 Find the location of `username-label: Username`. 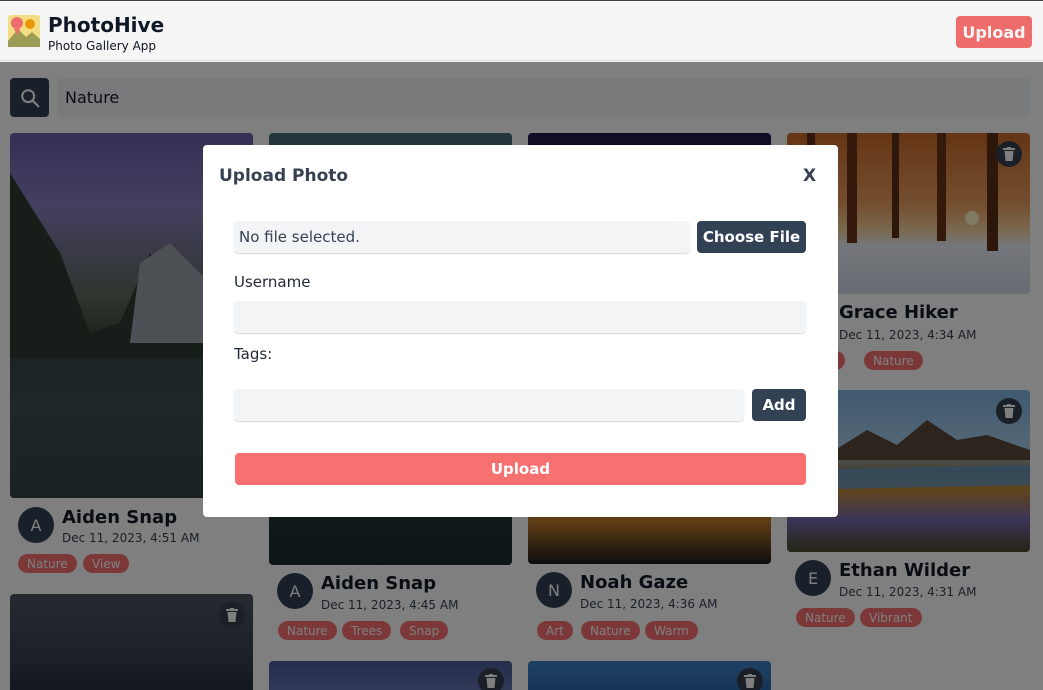

username-label: Username is located at coordinates (272, 282).